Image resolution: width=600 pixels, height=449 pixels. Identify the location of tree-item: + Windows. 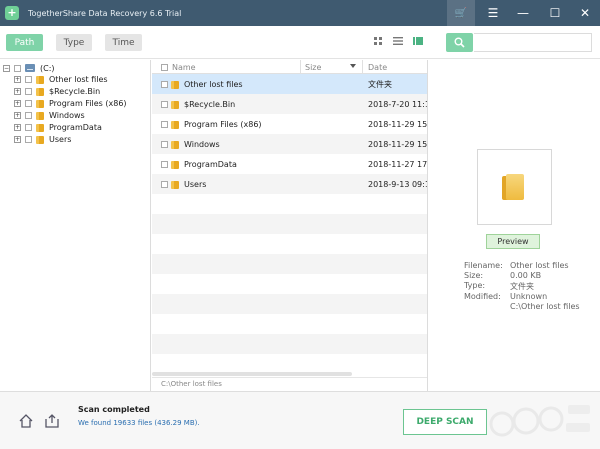
(49, 115).